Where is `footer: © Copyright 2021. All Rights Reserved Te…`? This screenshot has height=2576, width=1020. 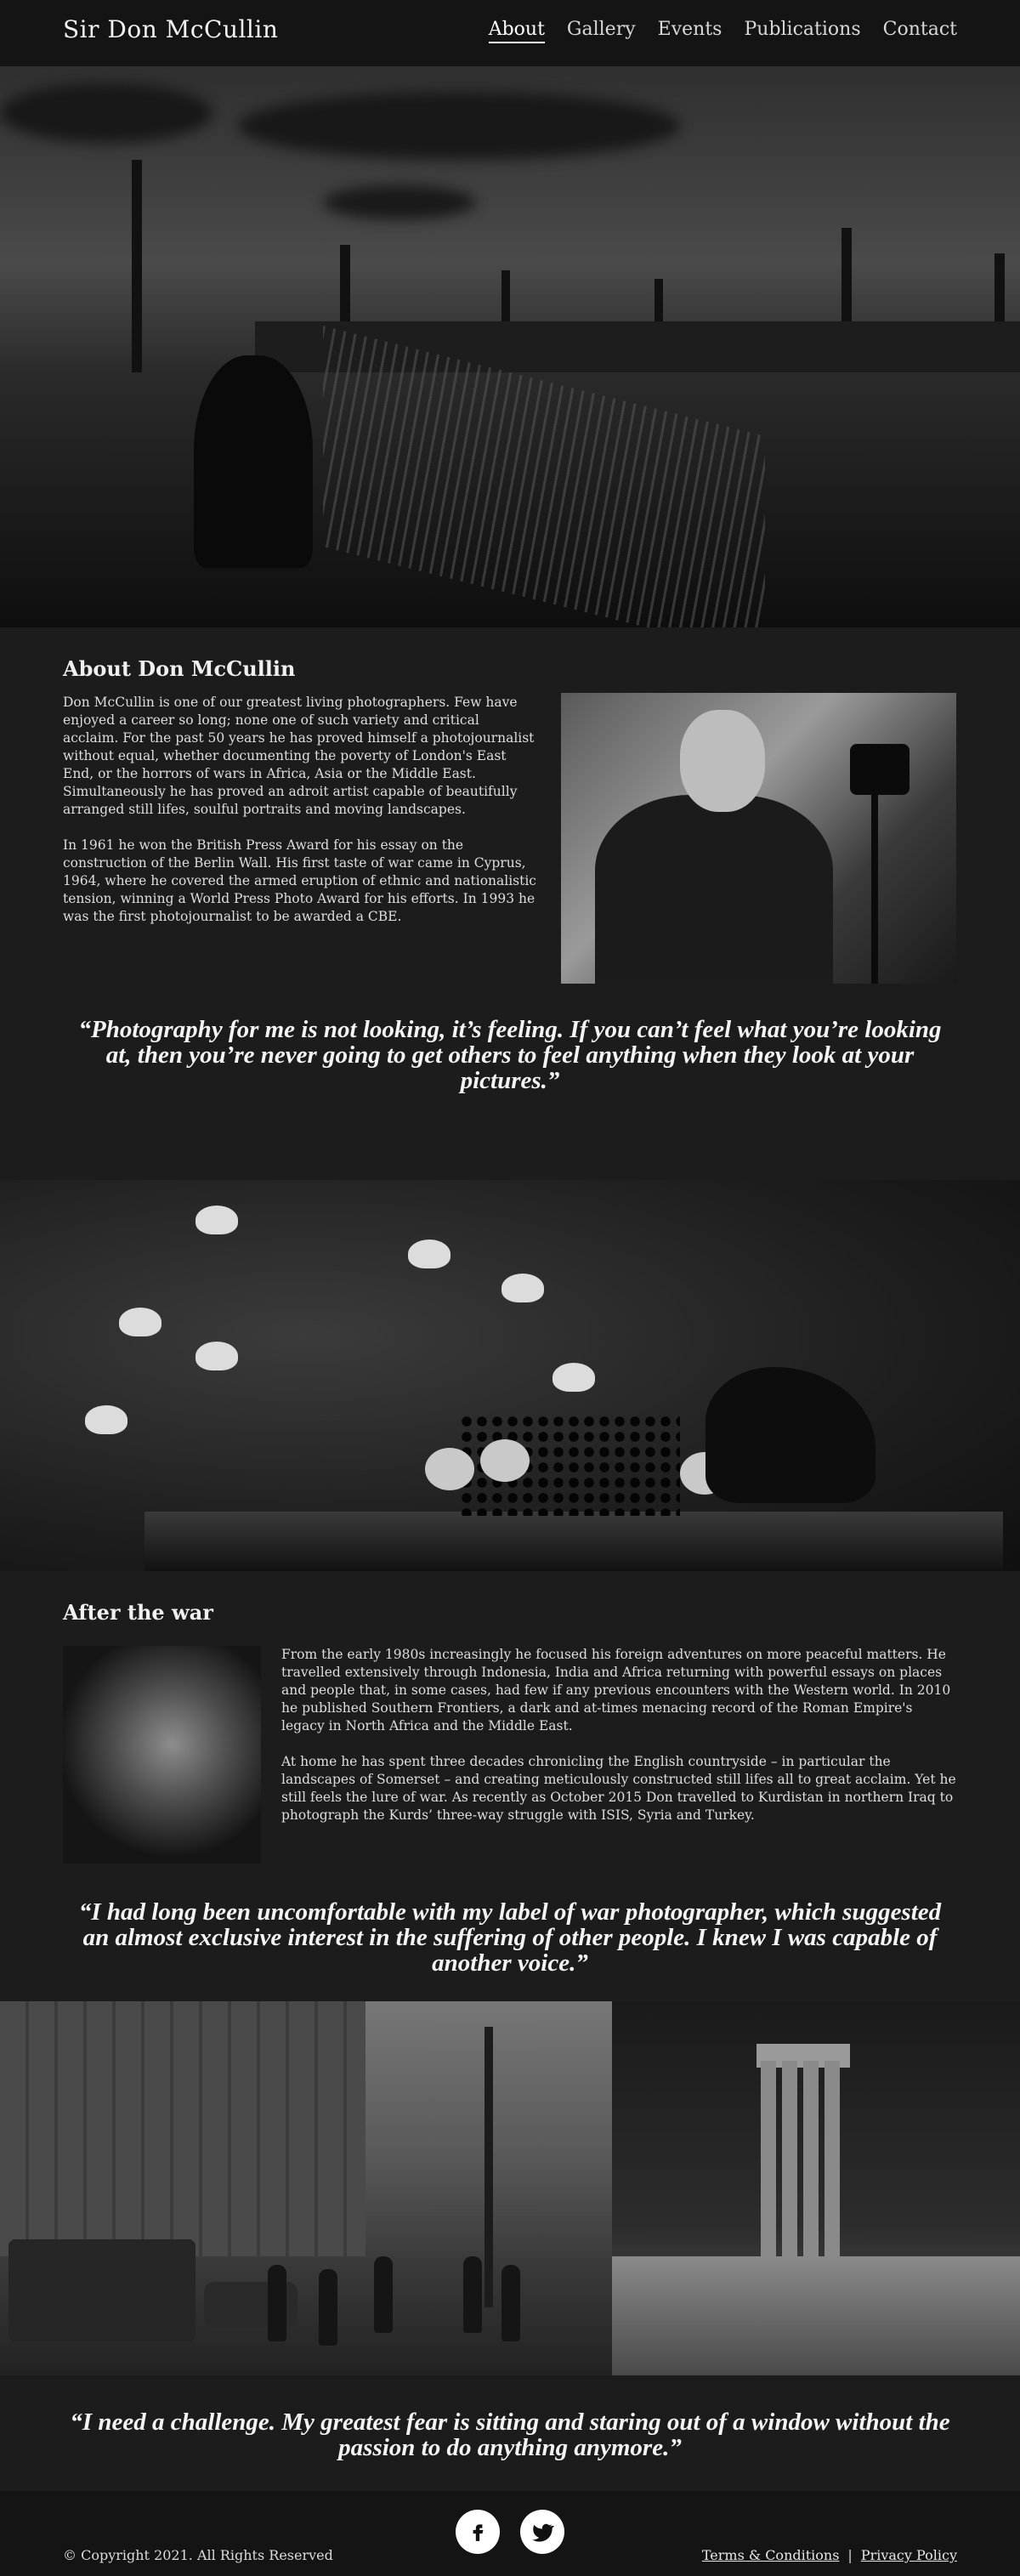
footer: © Copyright 2021. All Rights Reserved Te… is located at coordinates (510, 2534).